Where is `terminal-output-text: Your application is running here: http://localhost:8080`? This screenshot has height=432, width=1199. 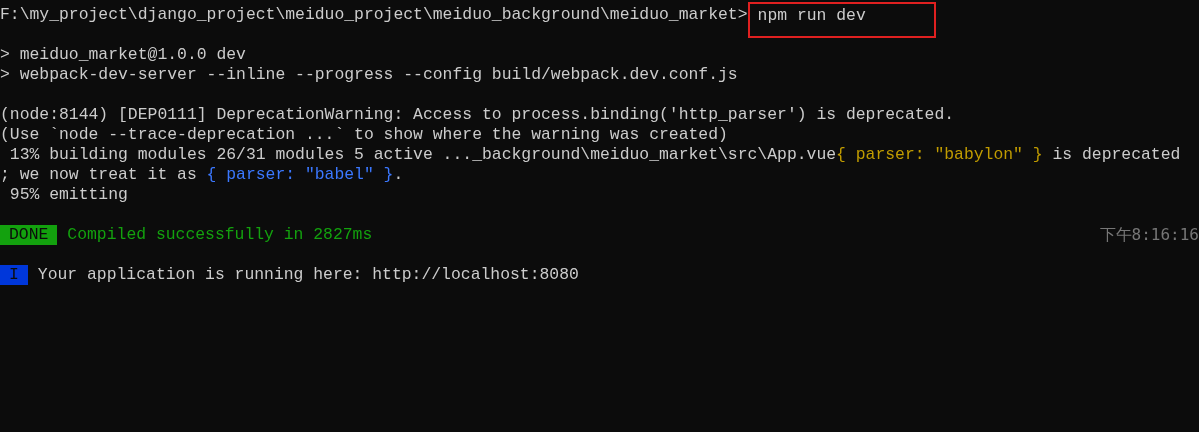
terminal-output-text: Your application is running here: http://localhost:8080 is located at coordinates (308, 275).